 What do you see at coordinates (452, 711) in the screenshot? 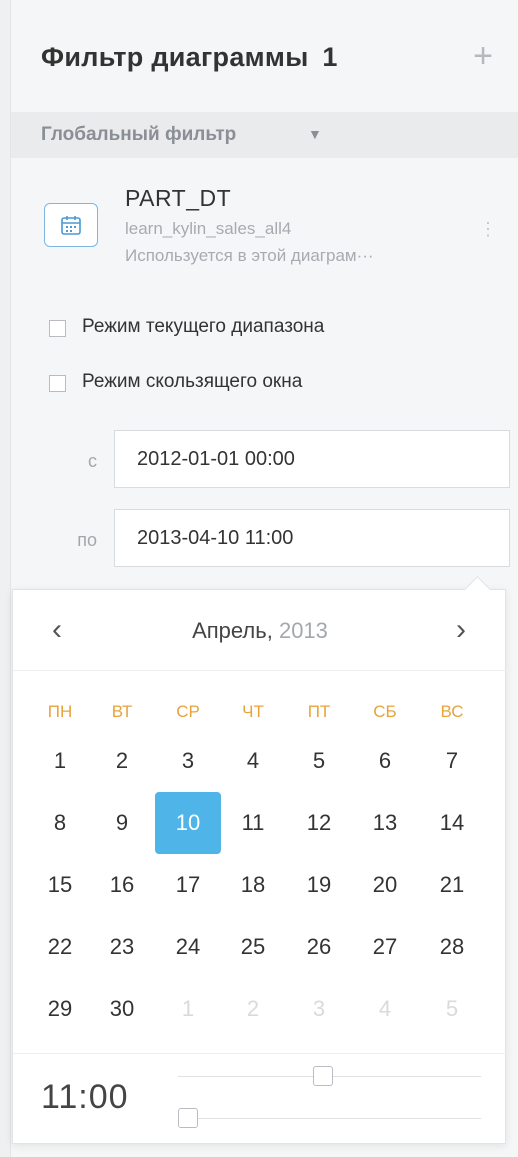
I see `weekday-label: ВС` at bounding box center [452, 711].